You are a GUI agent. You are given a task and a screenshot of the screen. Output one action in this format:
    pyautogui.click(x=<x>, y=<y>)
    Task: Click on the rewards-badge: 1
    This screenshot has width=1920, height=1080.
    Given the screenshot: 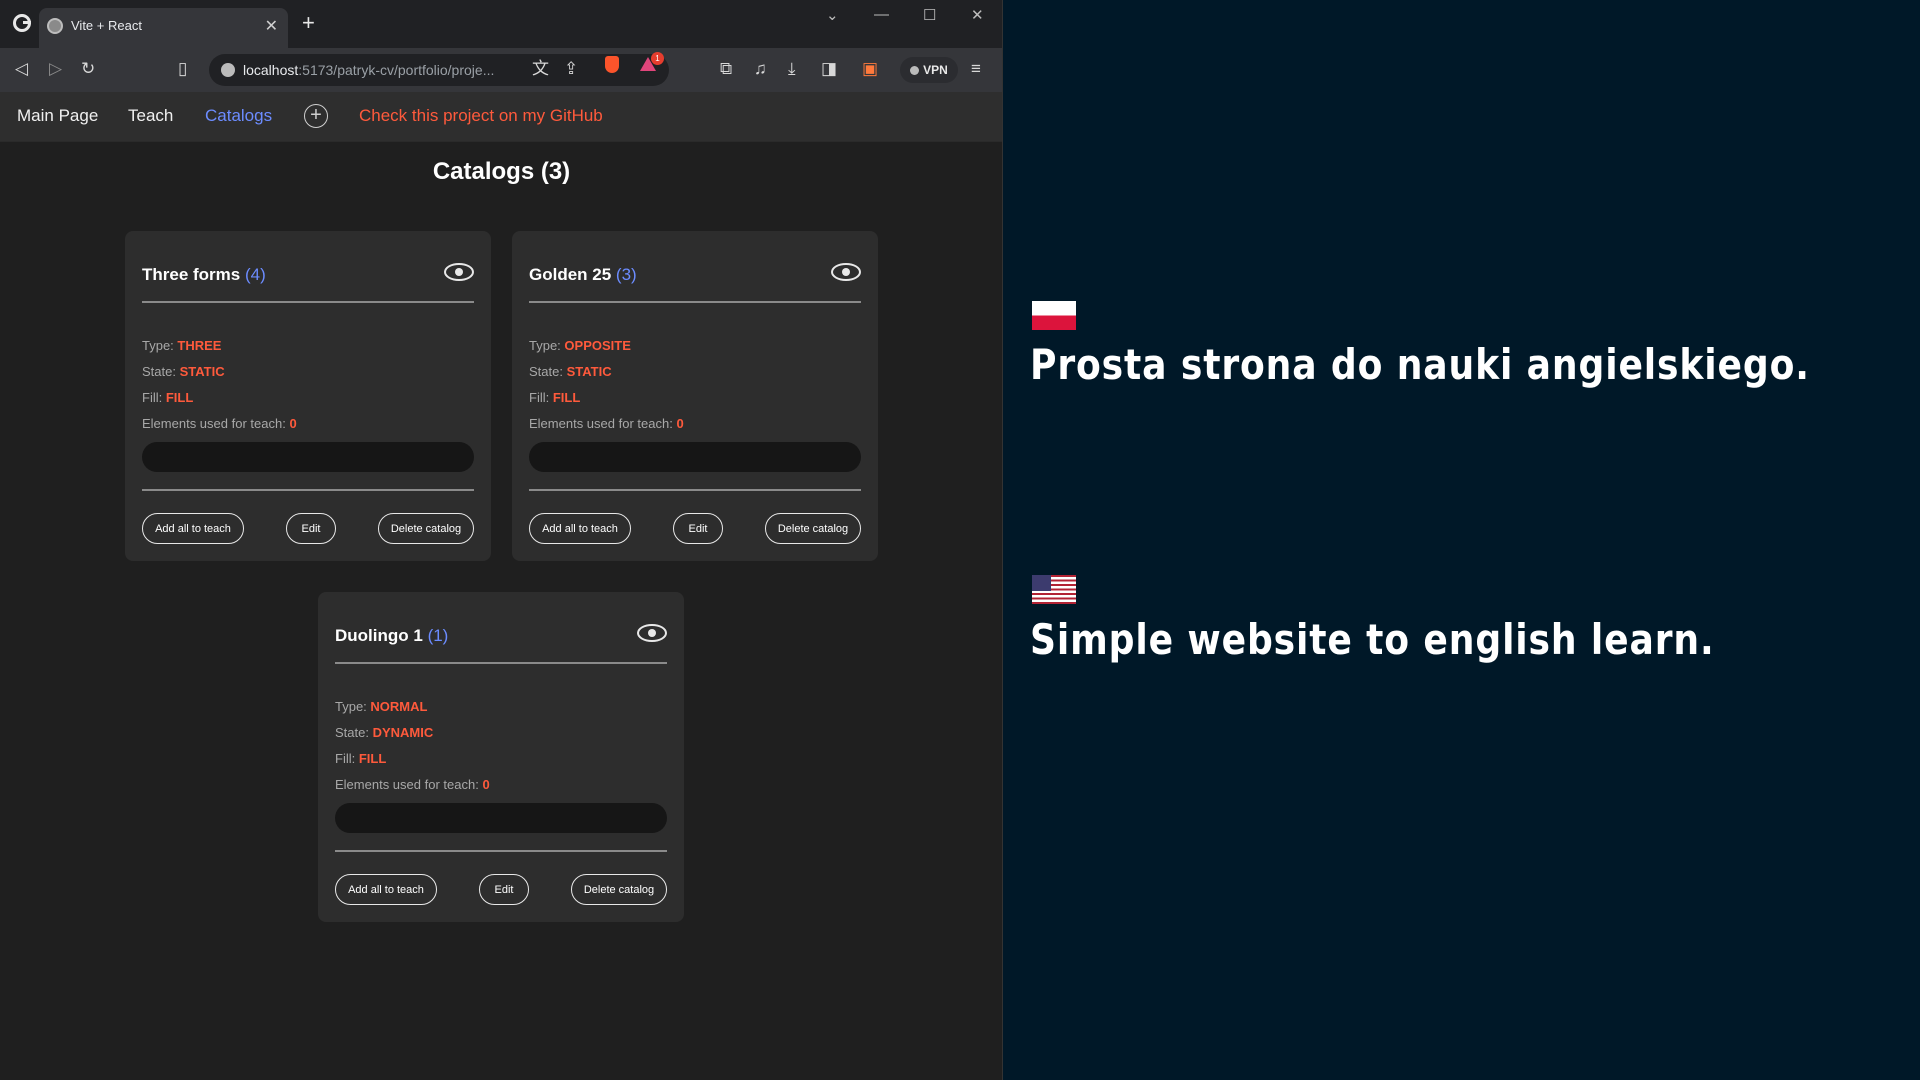 What is the action you would take?
    pyautogui.click(x=657, y=58)
    